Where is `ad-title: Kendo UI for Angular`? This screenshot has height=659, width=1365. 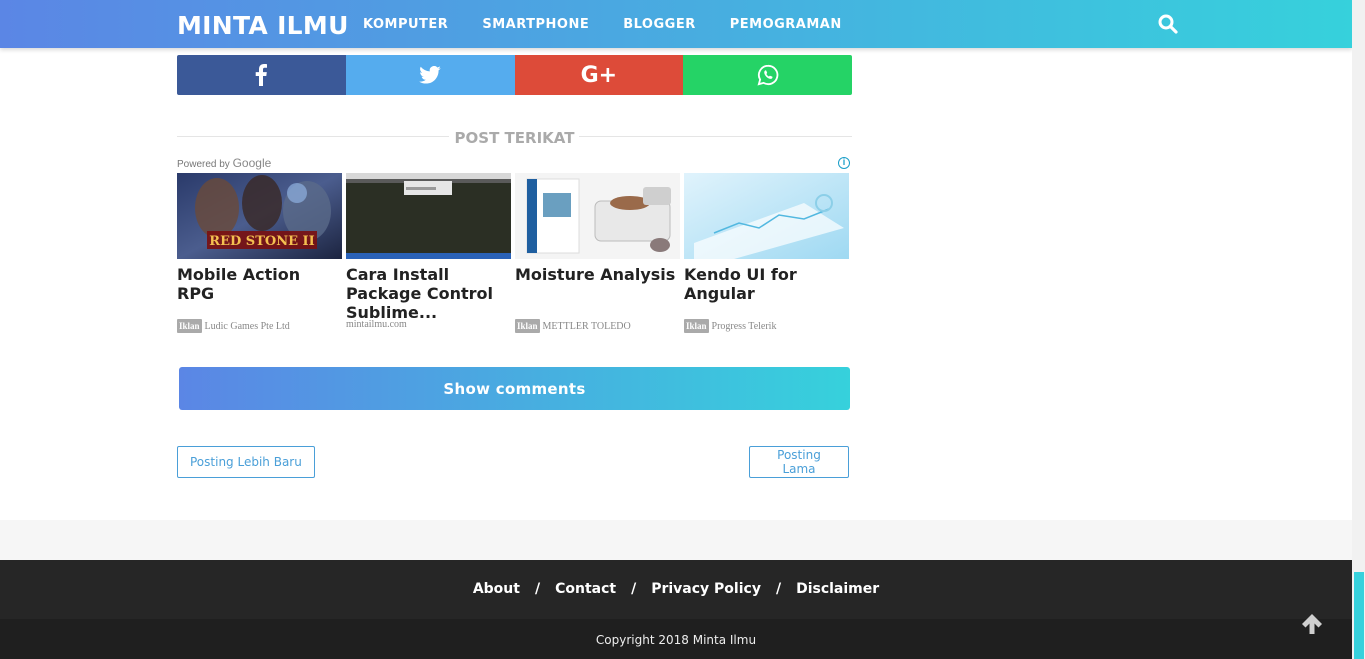 ad-title: Kendo UI for Angular is located at coordinates (766, 285).